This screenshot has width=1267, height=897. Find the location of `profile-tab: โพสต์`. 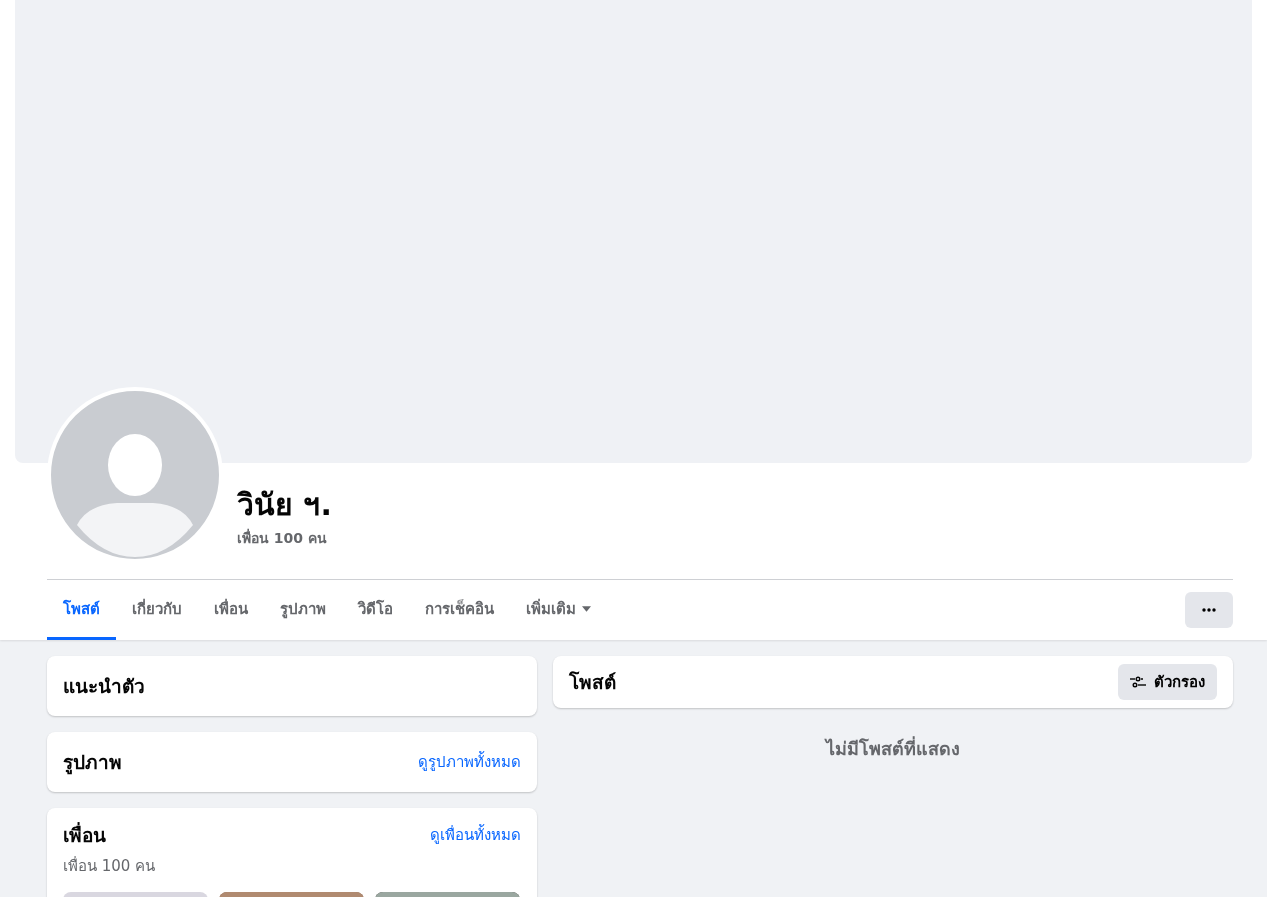

profile-tab: โพสต์ is located at coordinates (81, 610).